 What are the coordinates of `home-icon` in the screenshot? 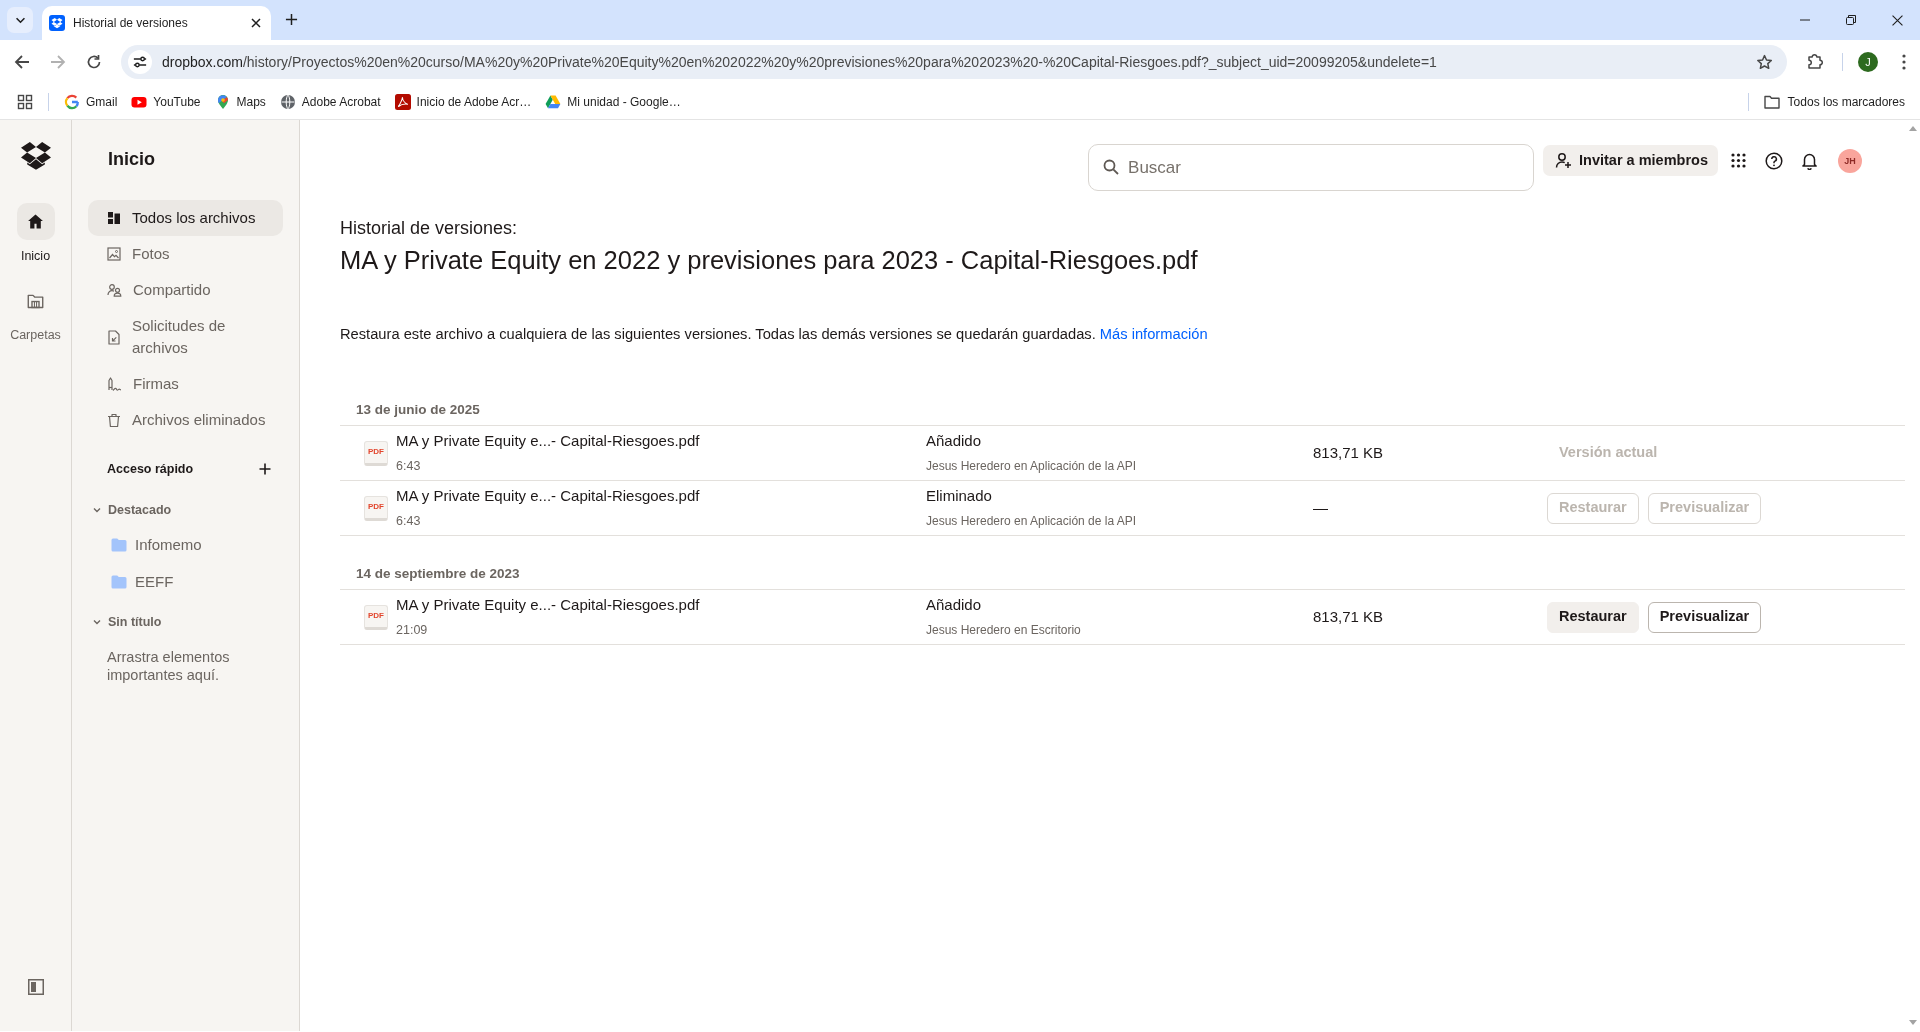 It's located at (35, 221).